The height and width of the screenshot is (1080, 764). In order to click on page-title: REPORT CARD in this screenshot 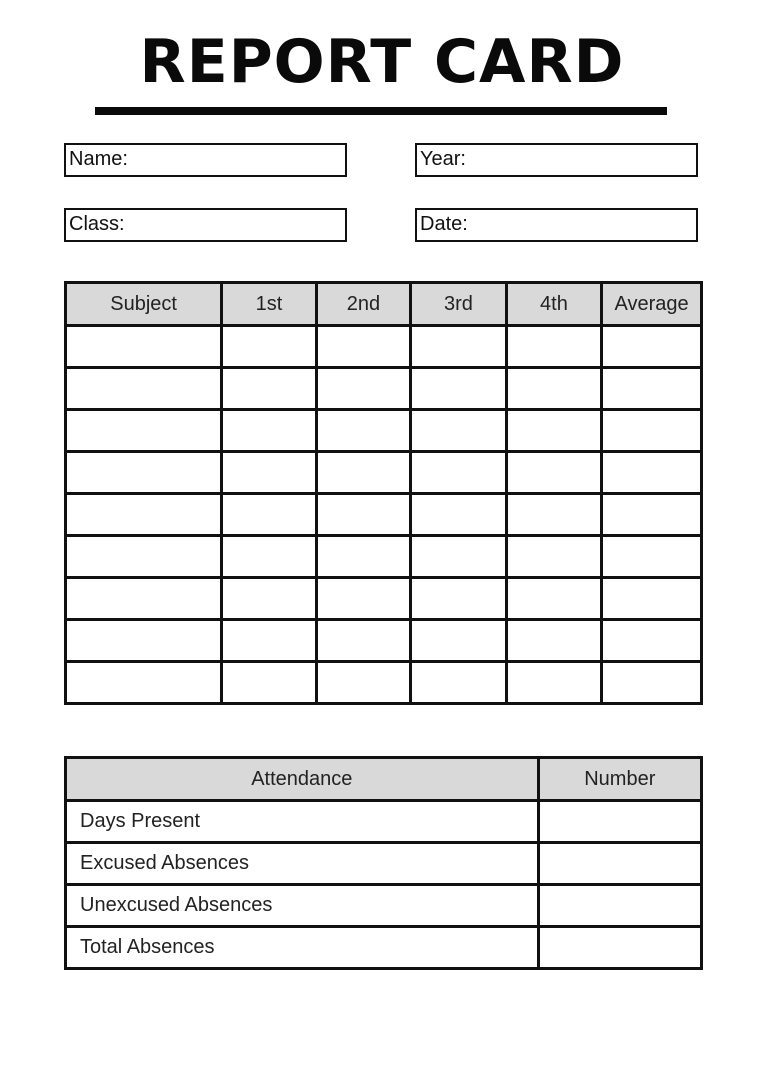, I will do `click(382, 62)`.